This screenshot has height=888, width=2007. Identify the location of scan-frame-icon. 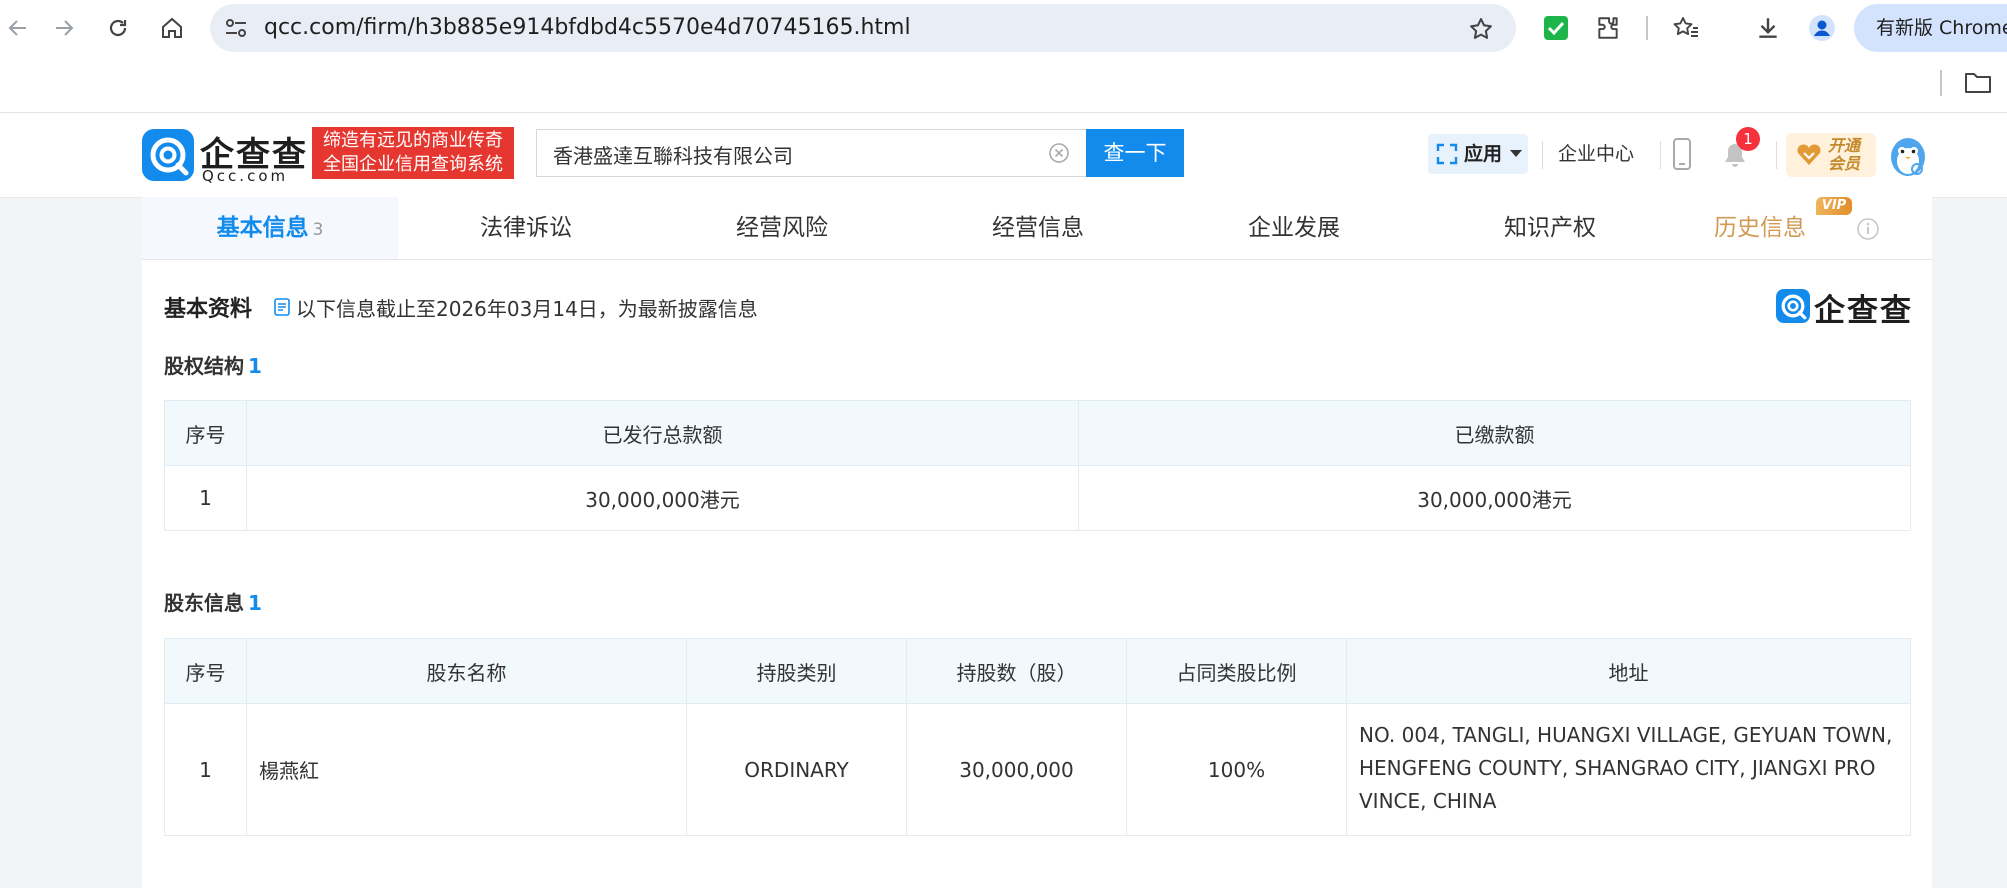
(1447, 154).